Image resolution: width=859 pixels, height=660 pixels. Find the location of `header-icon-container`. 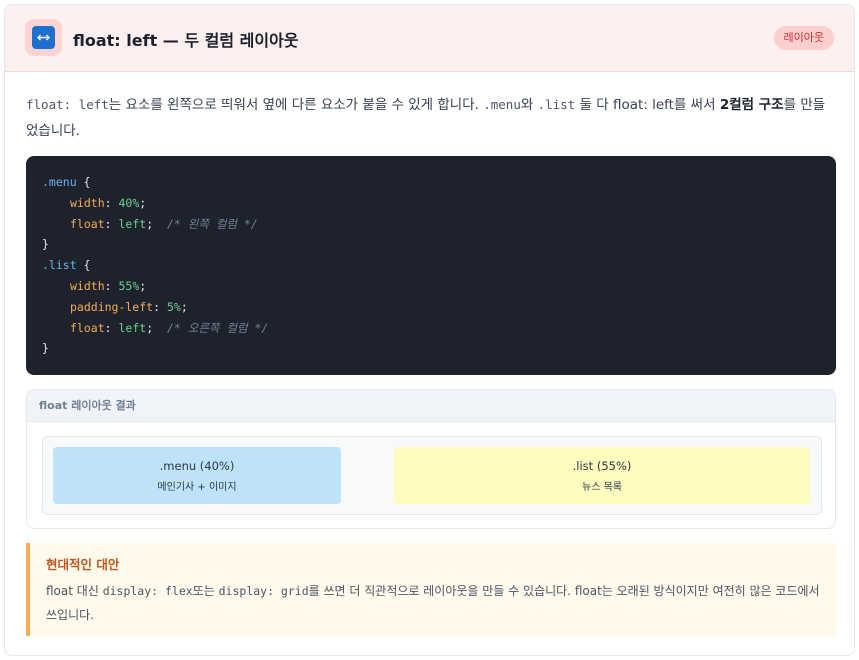

header-icon-container is located at coordinates (43, 37).